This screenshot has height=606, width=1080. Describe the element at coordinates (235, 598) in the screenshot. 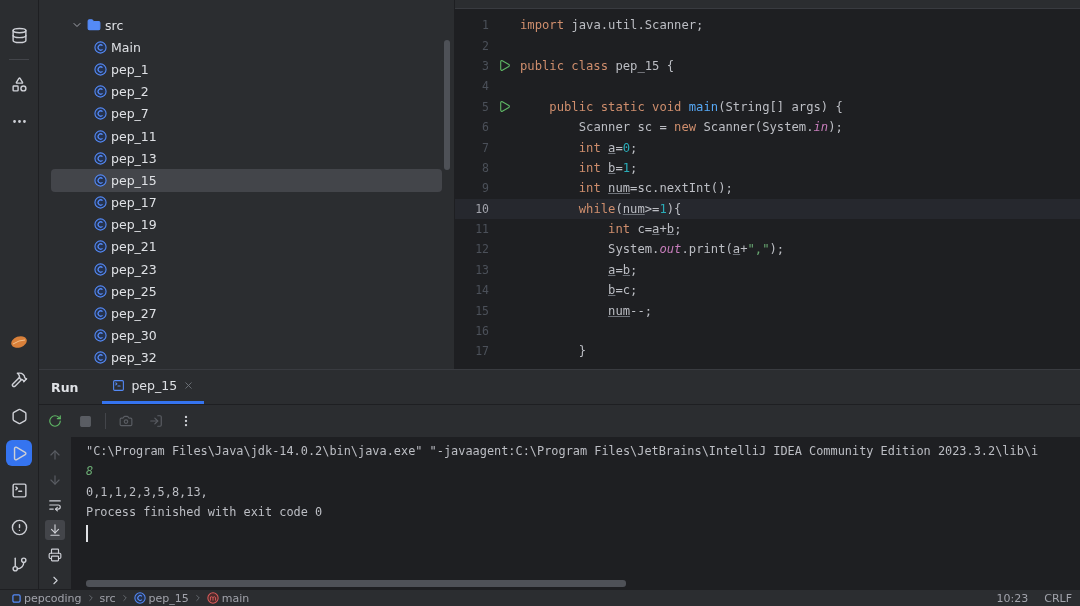

I see `breadcrumb: main` at that location.